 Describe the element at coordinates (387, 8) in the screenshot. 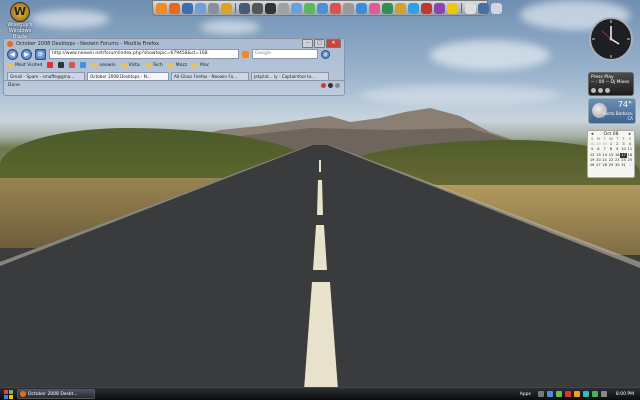

I see `earth-icon` at that location.